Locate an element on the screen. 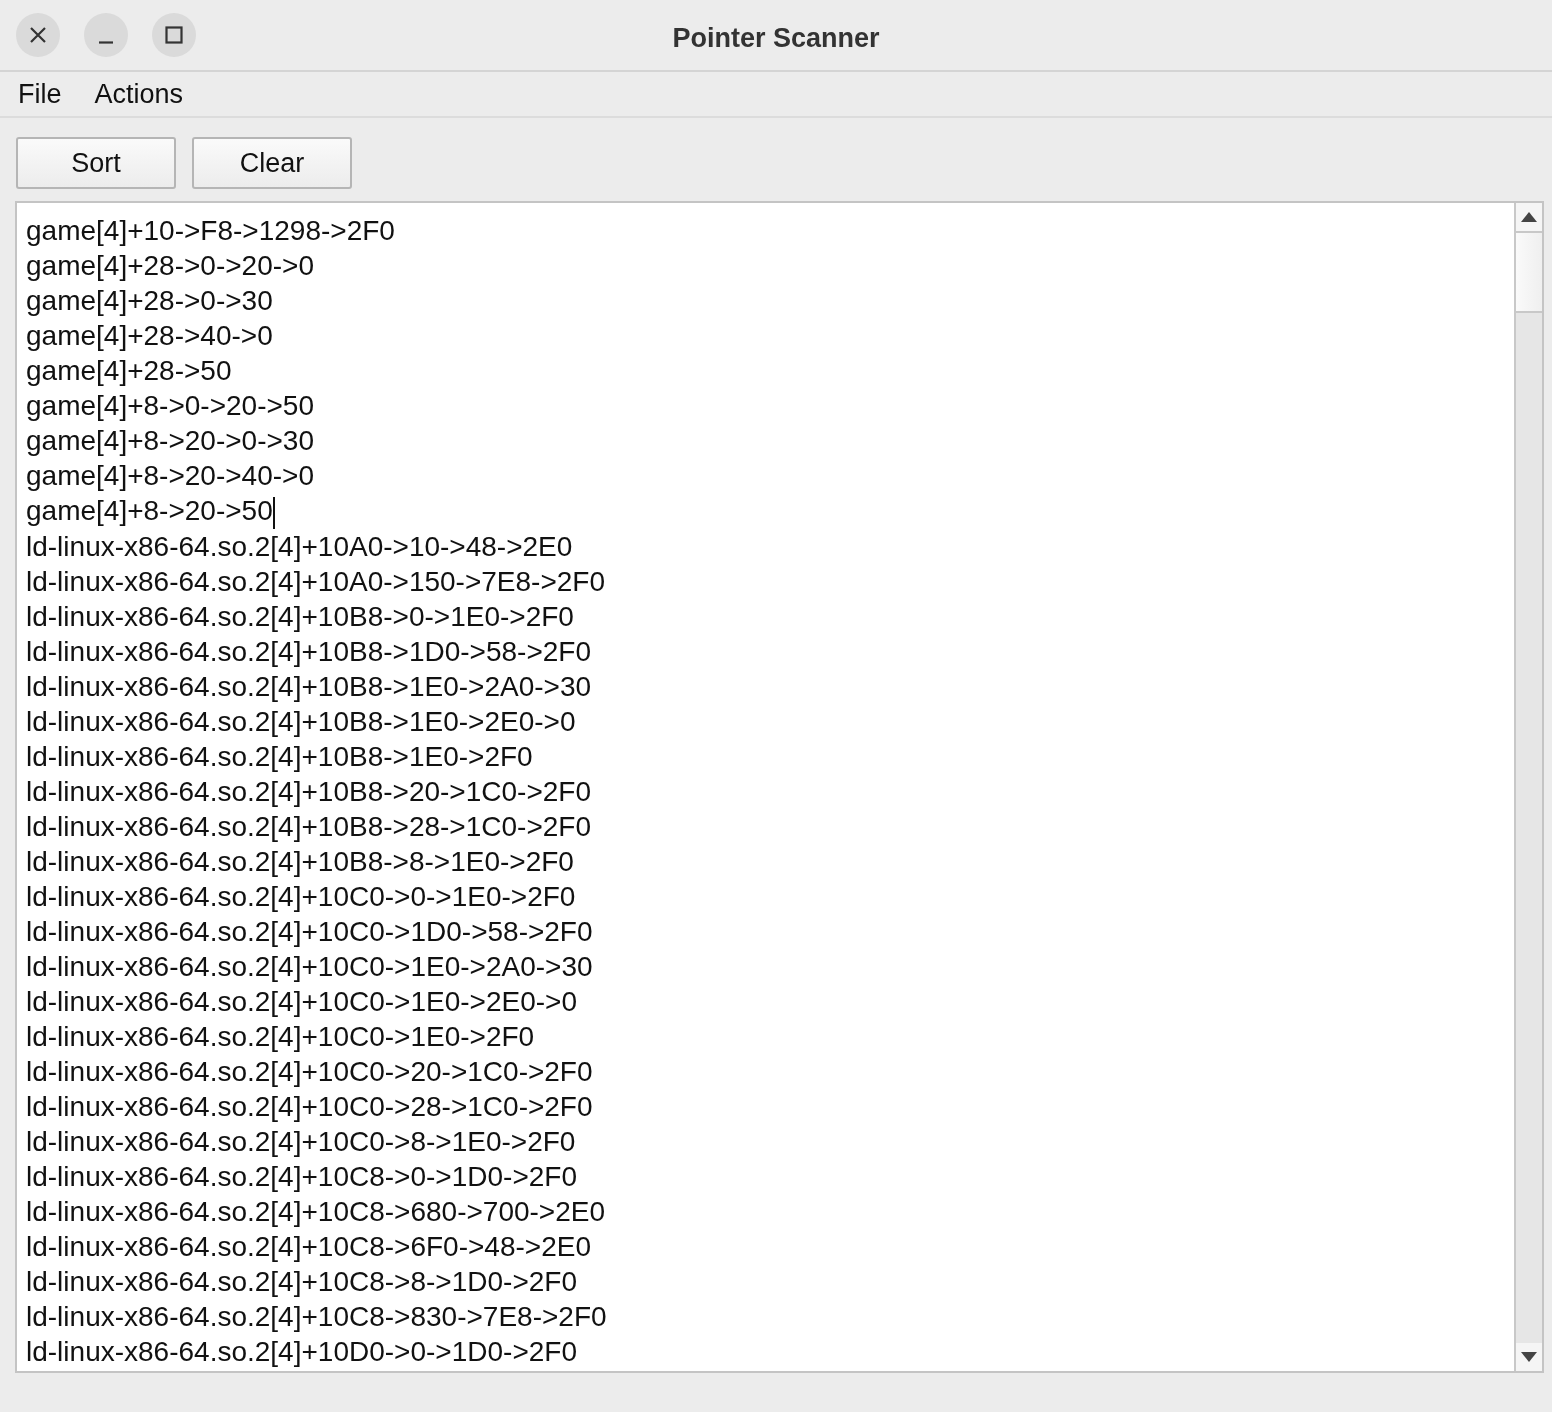 The image size is (1552, 1412). text-line: ld-linux-x86-64.so.2[4]+10B8->1E0->2E0->0 is located at coordinates (301, 721).